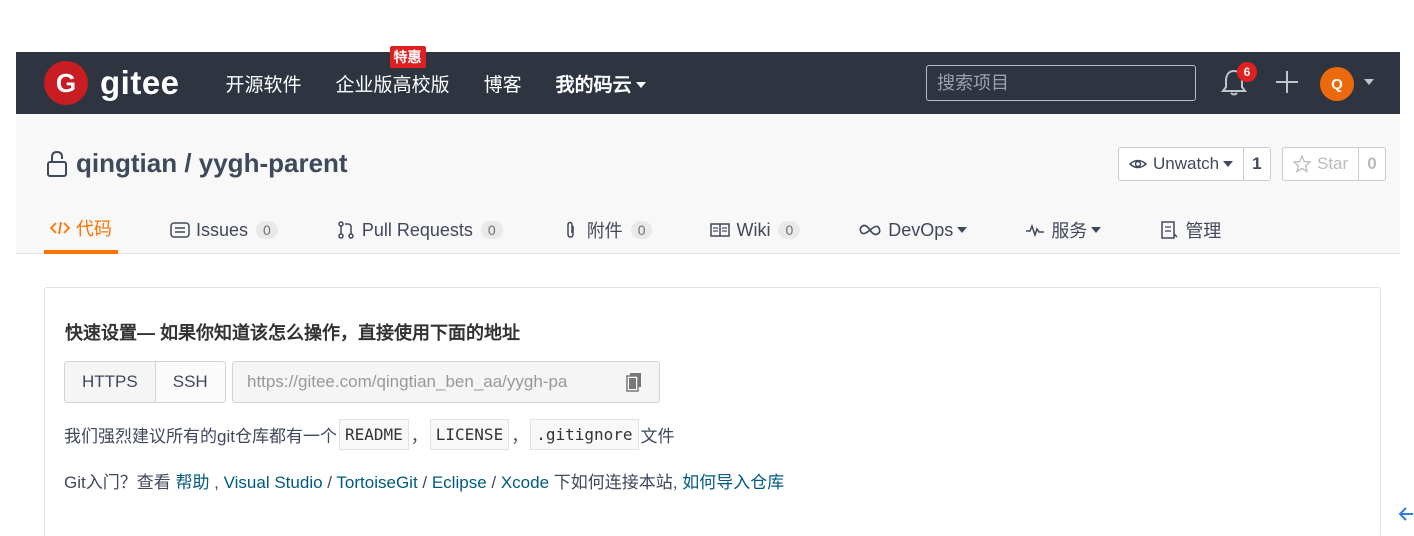  Describe the element at coordinates (1069, 231) in the screenshot. I see `tab-services-label: 服务` at that location.